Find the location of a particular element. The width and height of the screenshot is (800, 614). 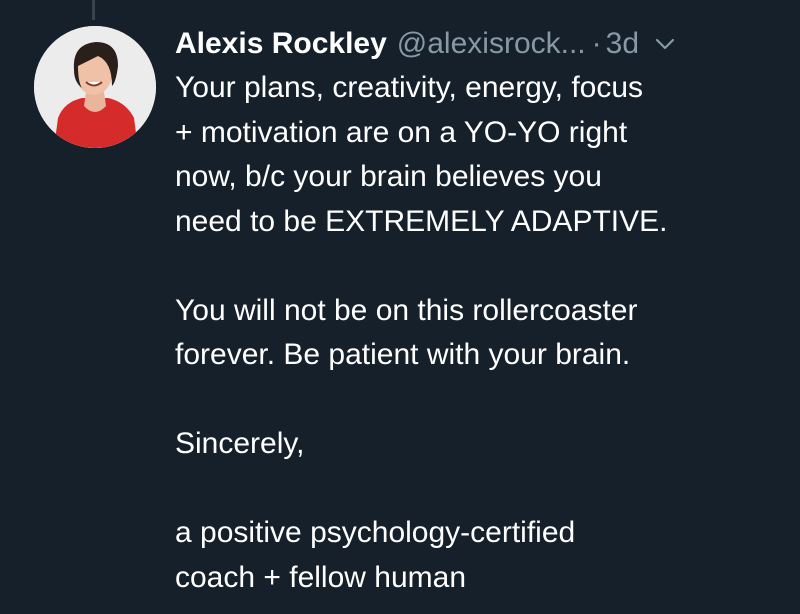

avatar is located at coordinates (95, 87).